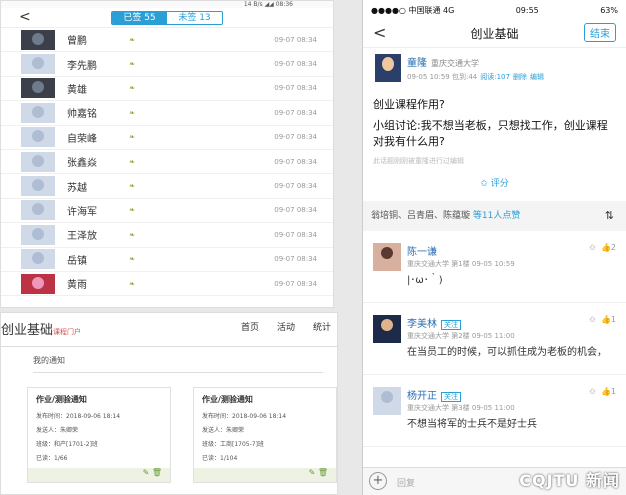 This screenshot has height=495, width=626. I want to click on comment-actions: ✩ 👍1, so click(602, 391).